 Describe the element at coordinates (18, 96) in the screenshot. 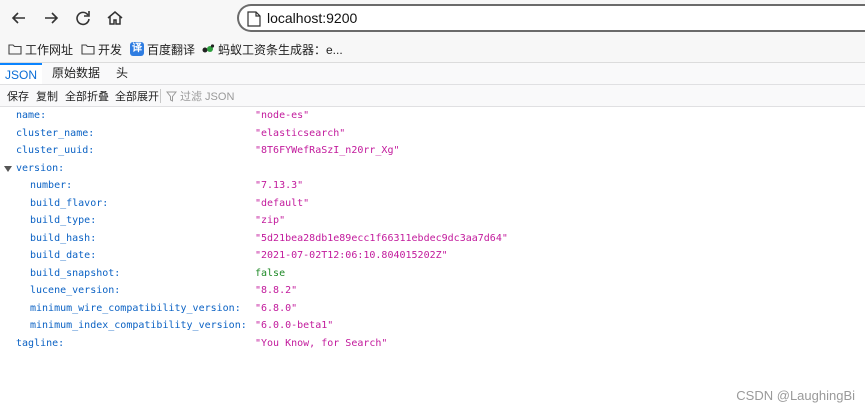

I see `save-button: 保存` at that location.